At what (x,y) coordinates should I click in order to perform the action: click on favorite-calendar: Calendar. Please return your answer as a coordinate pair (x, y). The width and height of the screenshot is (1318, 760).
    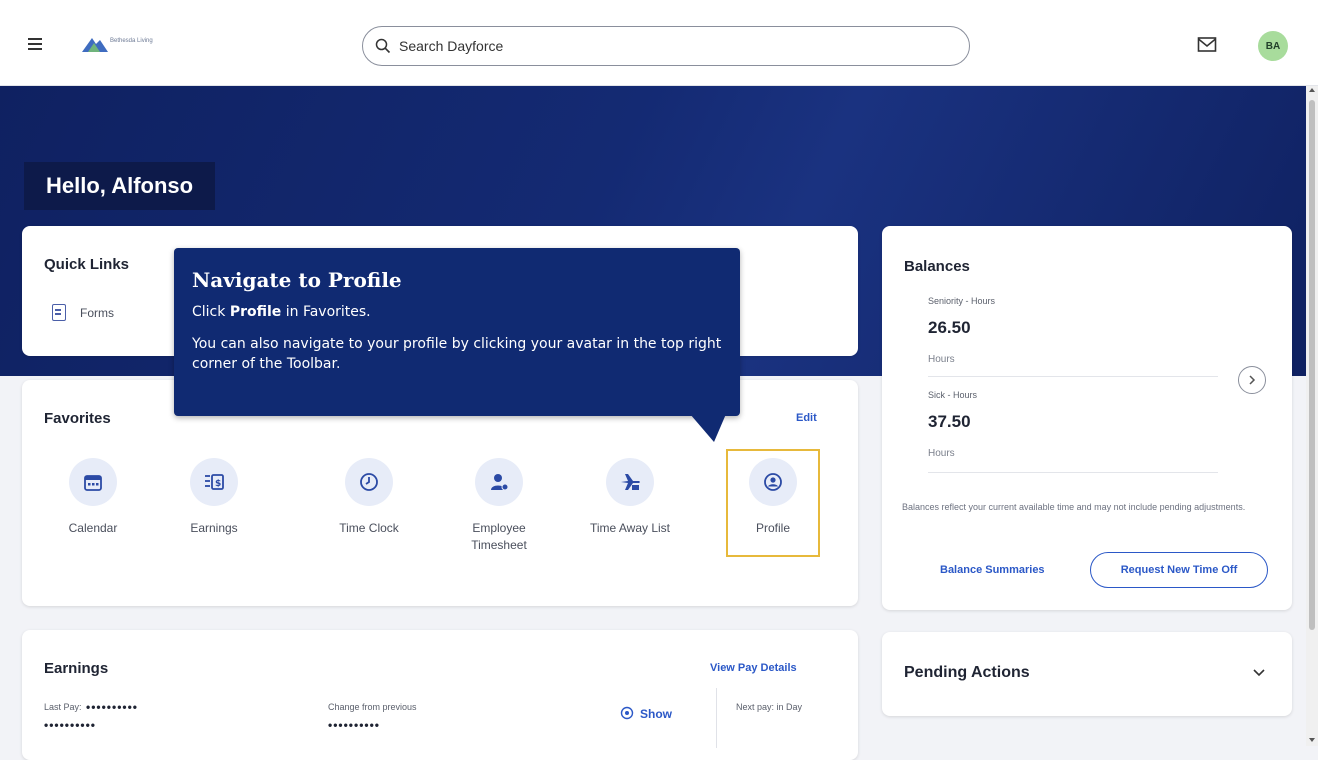
    Looking at the image, I should click on (93, 497).